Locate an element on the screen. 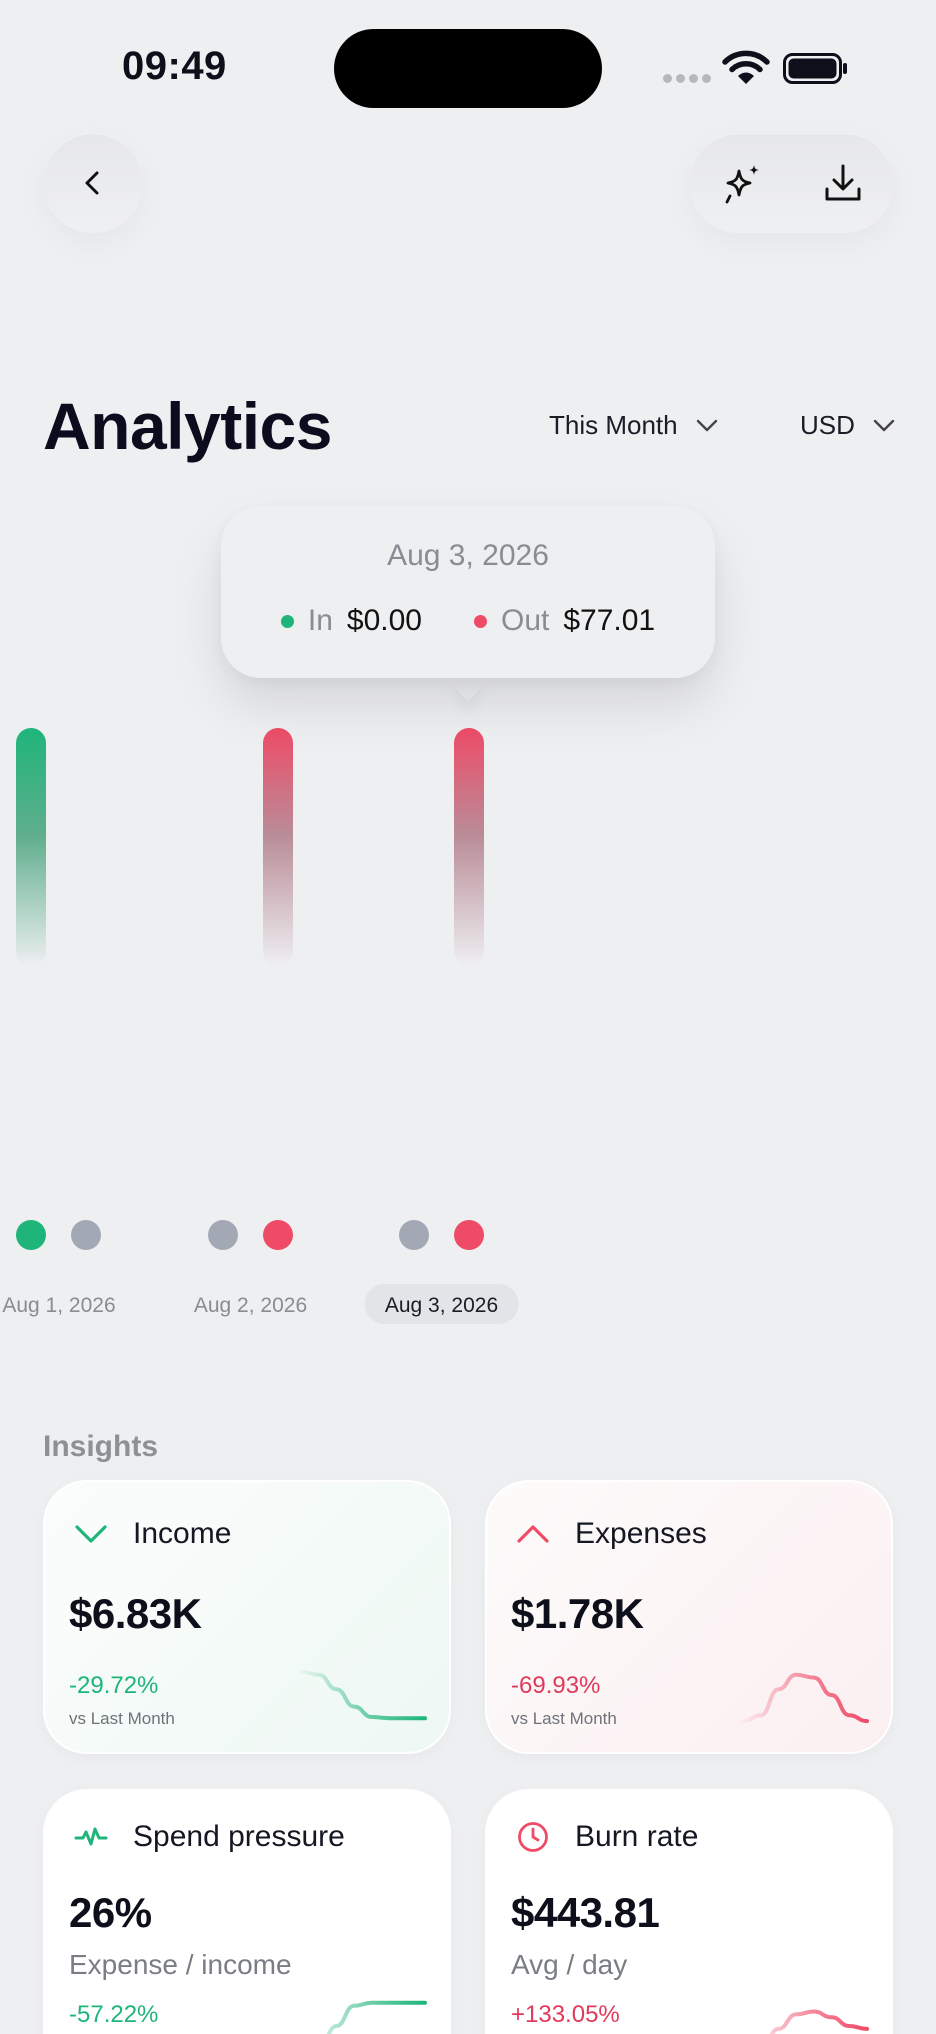 This screenshot has height=2034, width=936. insights-heading: Insights is located at coordinates (101, 1446).